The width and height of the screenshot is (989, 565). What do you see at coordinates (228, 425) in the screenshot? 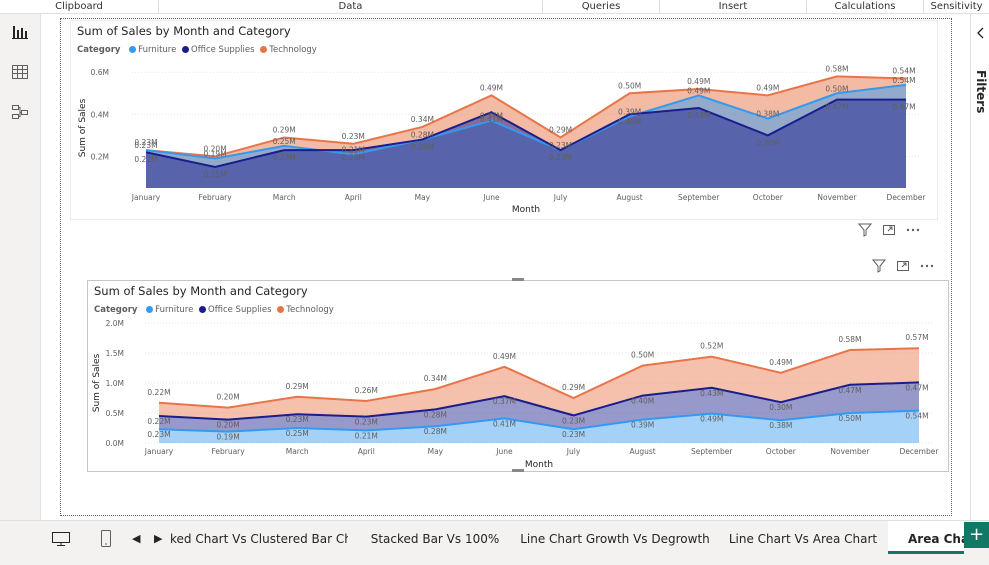
I see `data-label-office-supplies: 0.20M` at bounding box center [228, 425].